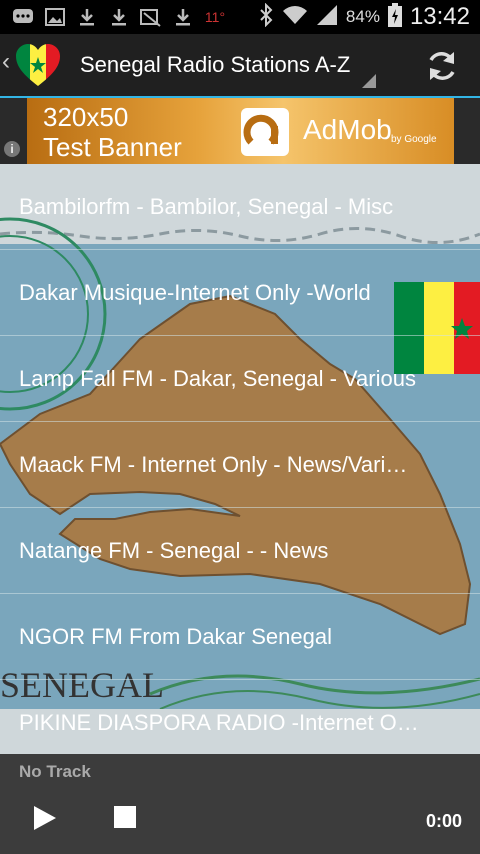 The width and height of the screenshot is (480, 854). Describe the element at coordinates (442, 66) in the screenshot. I see `refresh-icon` at that location.